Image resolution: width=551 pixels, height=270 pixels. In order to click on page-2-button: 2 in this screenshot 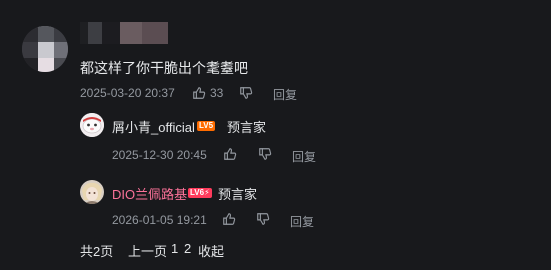, I will do `click(187, 248)`.